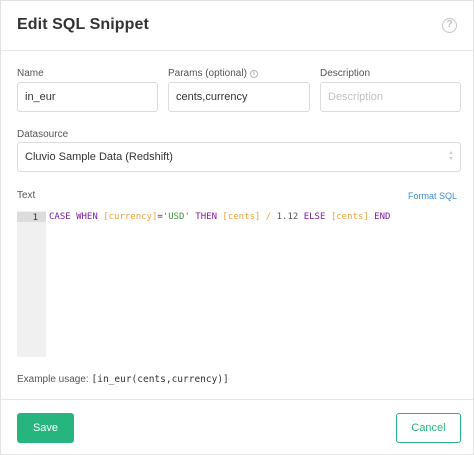 The width and height of the screenshot is (474, 455). Describe the element at coordinates (45, 428) in the screenshot. I see `save-button: Save` at that location.